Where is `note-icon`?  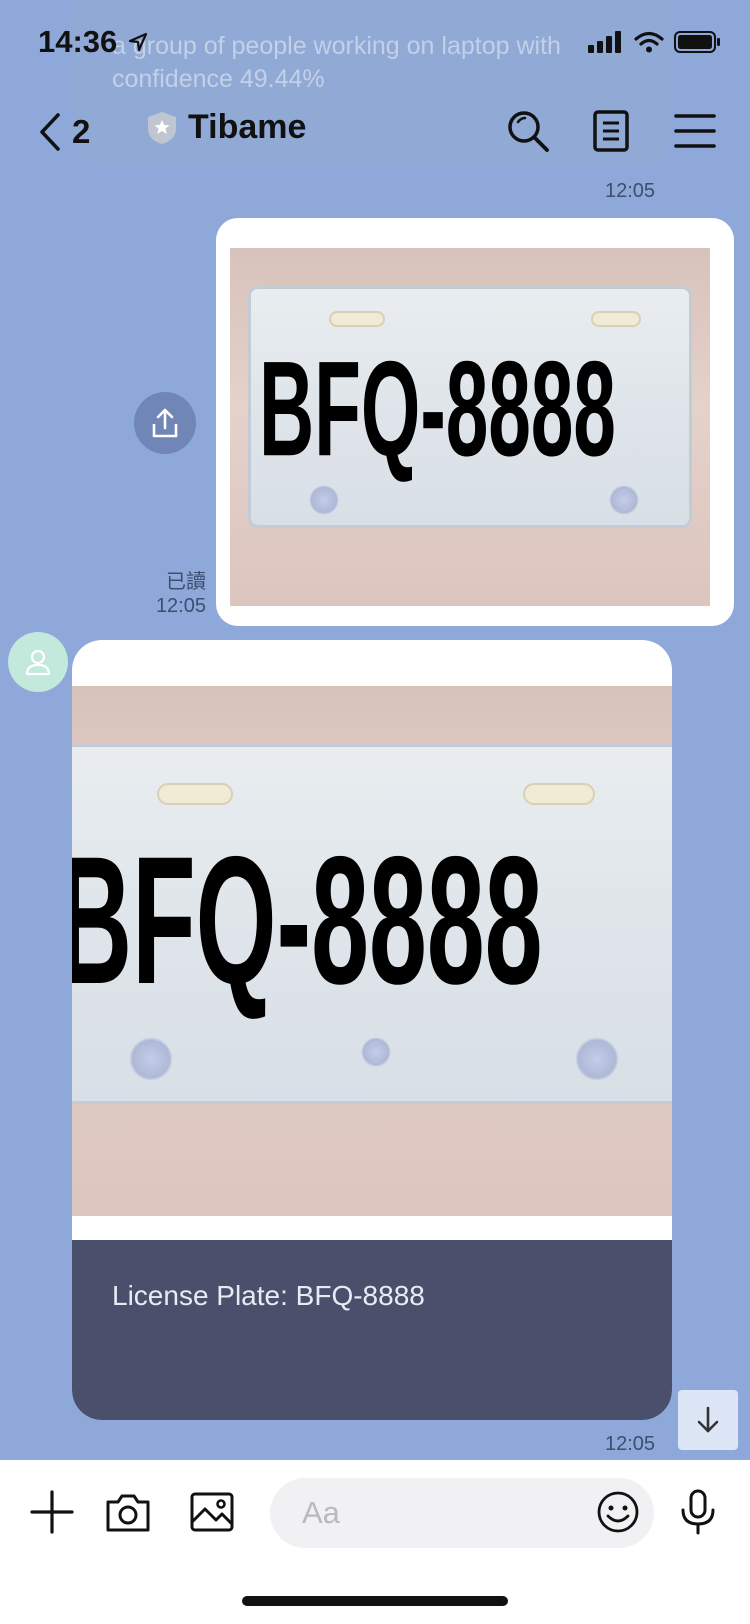
note-icon is located at coordinates (611, 131).